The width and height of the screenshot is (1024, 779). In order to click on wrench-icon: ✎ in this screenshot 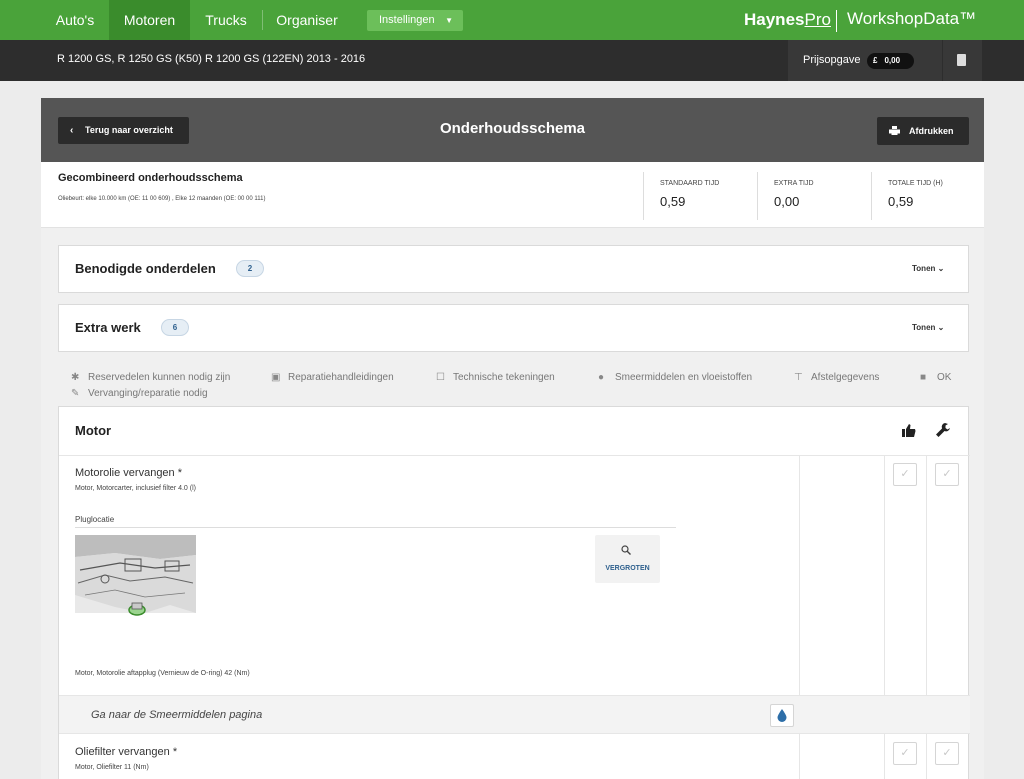, I will do `click(75, 393)`.